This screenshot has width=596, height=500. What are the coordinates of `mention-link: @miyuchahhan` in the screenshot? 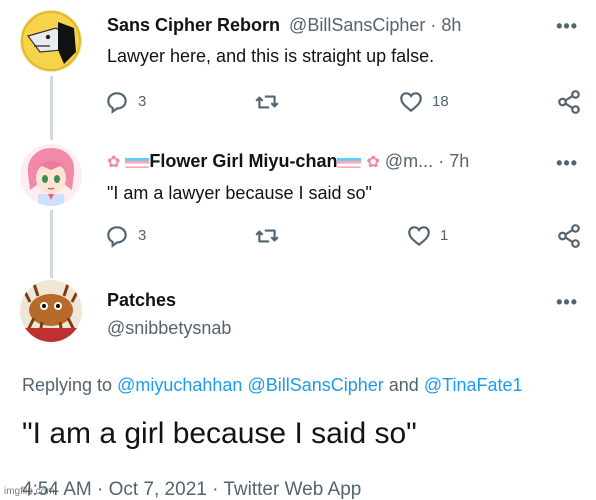 It's located at (179, 385).